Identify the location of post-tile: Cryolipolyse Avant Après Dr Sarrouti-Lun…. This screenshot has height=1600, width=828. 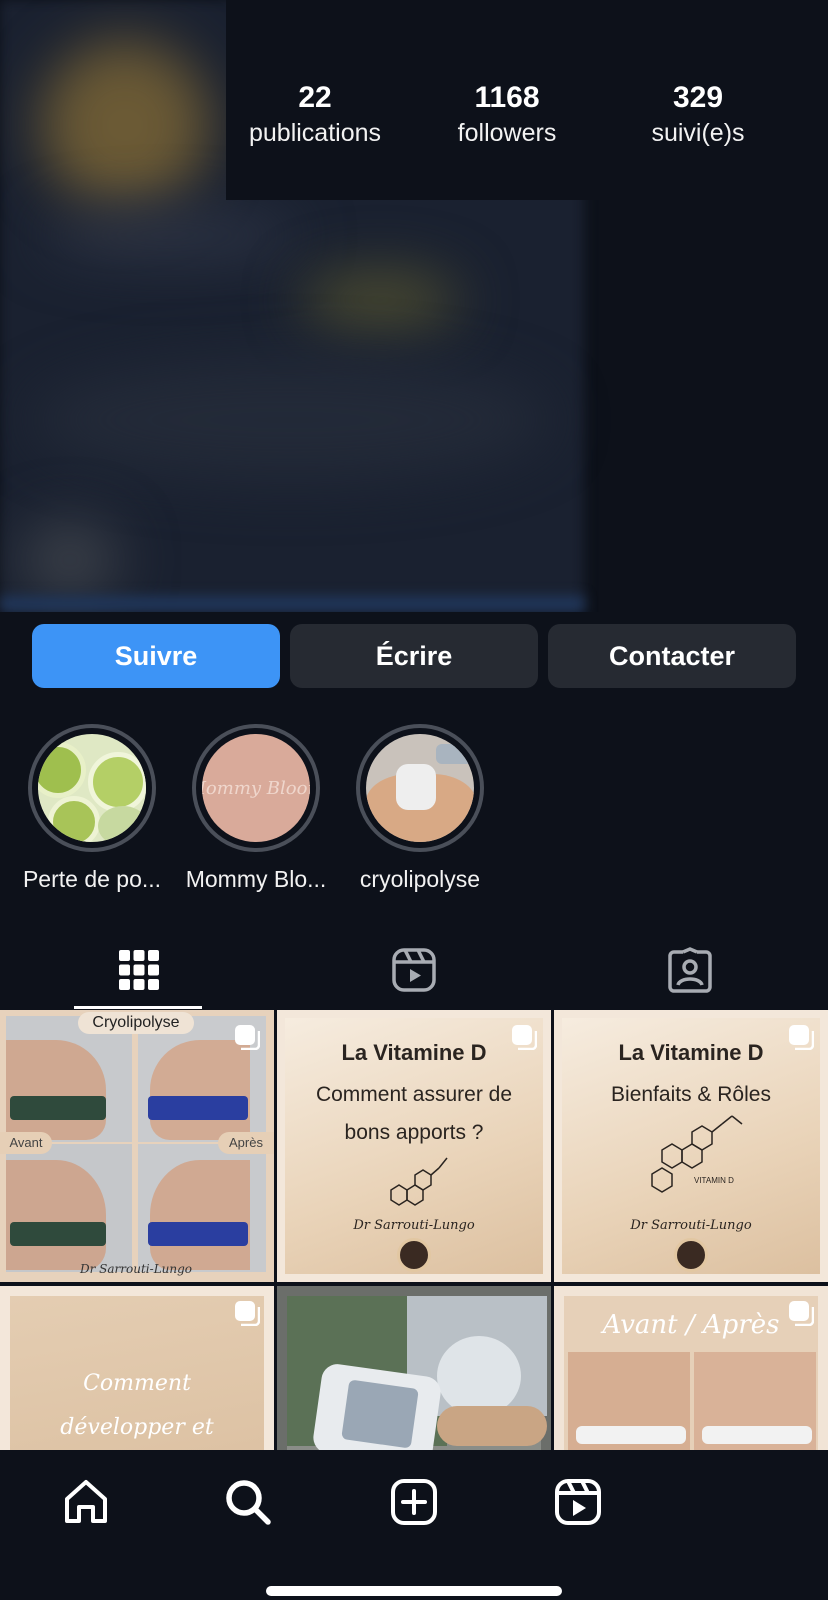
(137, 1146).